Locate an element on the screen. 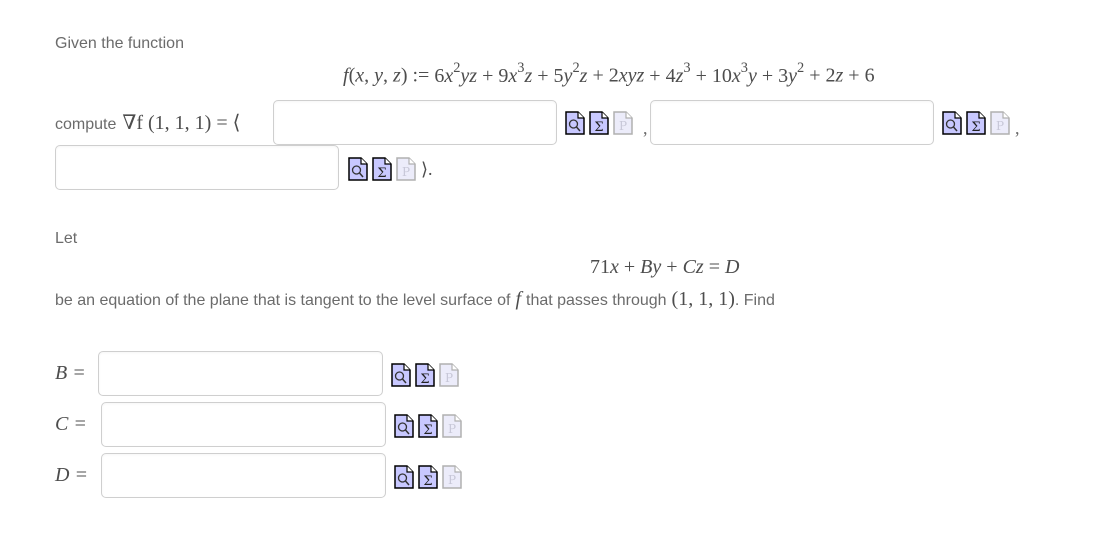 The width and height of the screenshot is (1118, 541). gradient-z-tools: ΣP is located at coordinates (382, 169).